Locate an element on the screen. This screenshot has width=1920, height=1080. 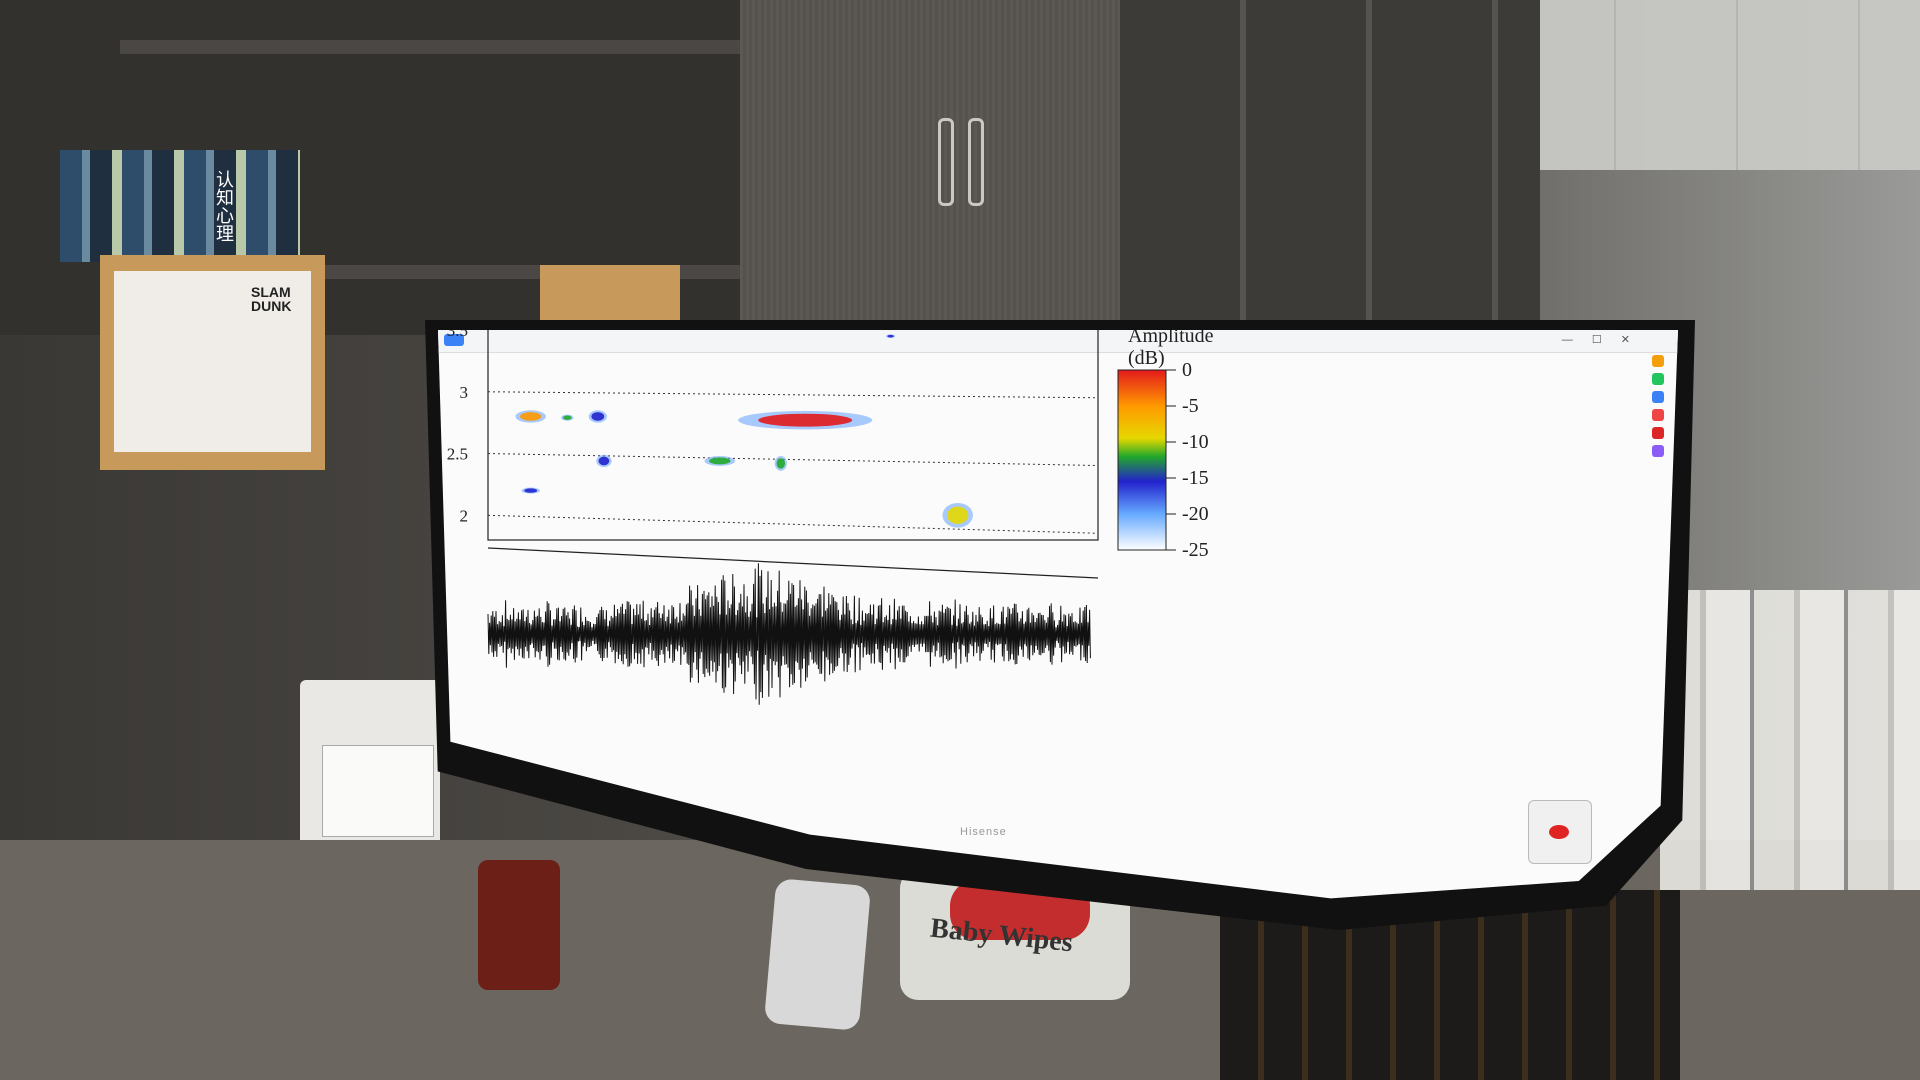
colorbar-tick-label: -20 is located at coordinates (1195, 514).